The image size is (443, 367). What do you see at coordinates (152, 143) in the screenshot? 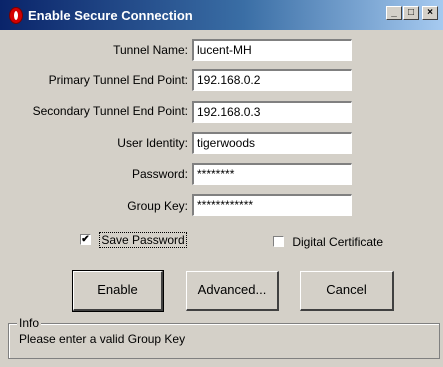
I see `user-identity-label: User Identity:` at bounding box center [152, 143].